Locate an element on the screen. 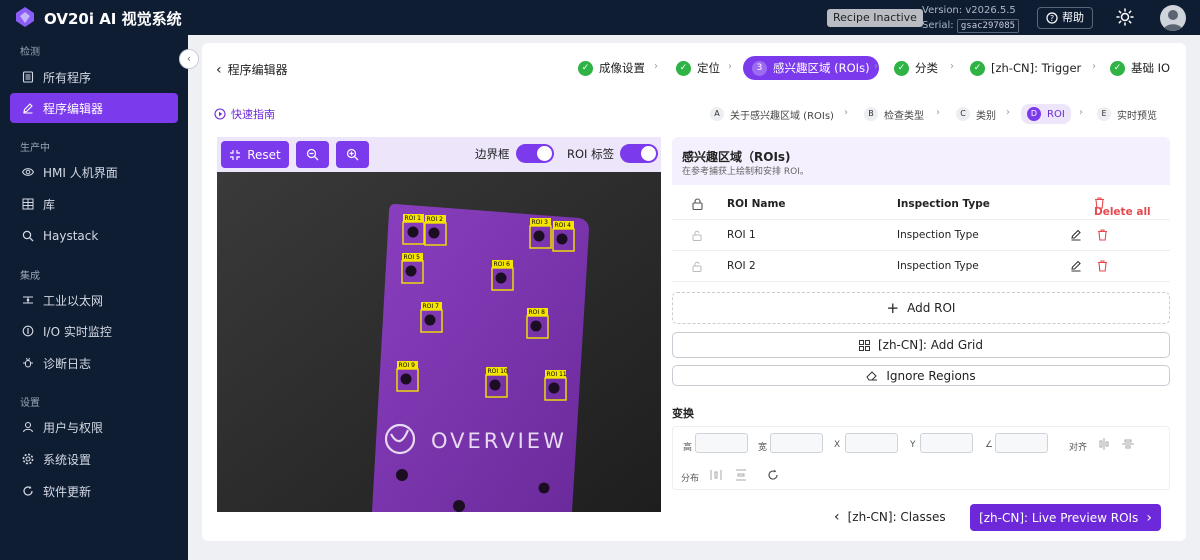 Image resolution: width=1200 pixels, height=560 pixels. reset-label: Reset is located at coordinates (264, 154).